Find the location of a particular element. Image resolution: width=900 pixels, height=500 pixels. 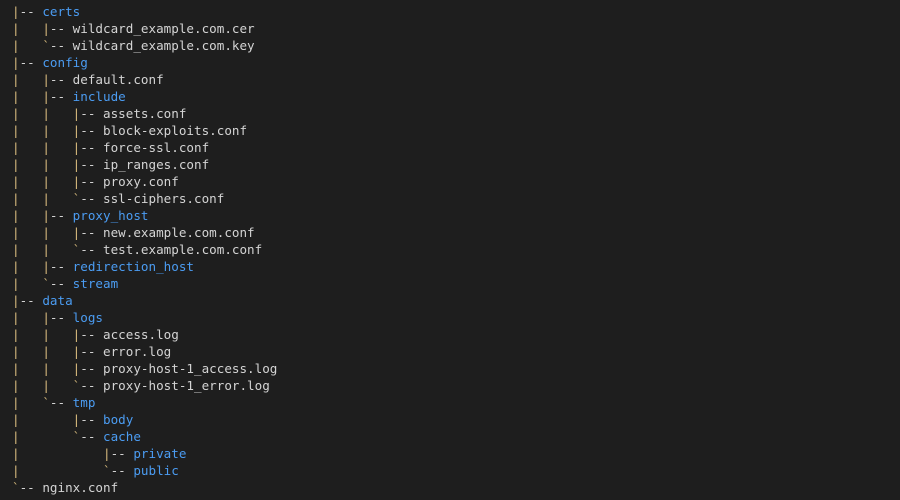

tree-row-file: | | `-- proxy-host-1_error.log is located at coordinates (144, 385).